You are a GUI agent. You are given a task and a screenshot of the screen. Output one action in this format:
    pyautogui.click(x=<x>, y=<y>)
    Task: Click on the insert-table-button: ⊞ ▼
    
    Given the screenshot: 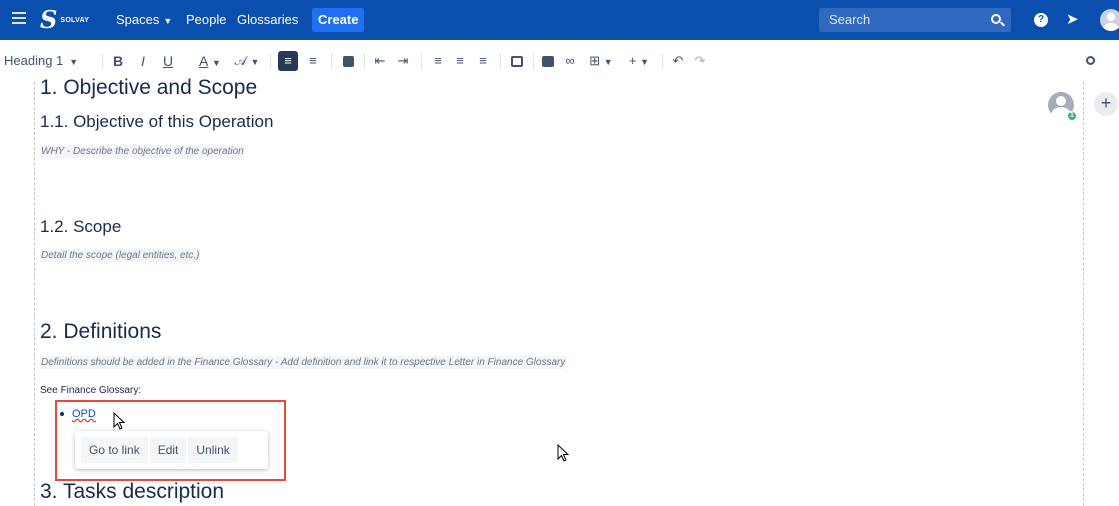 What is the action you would take?
    pyautogui.click(x=601, y=61)
    